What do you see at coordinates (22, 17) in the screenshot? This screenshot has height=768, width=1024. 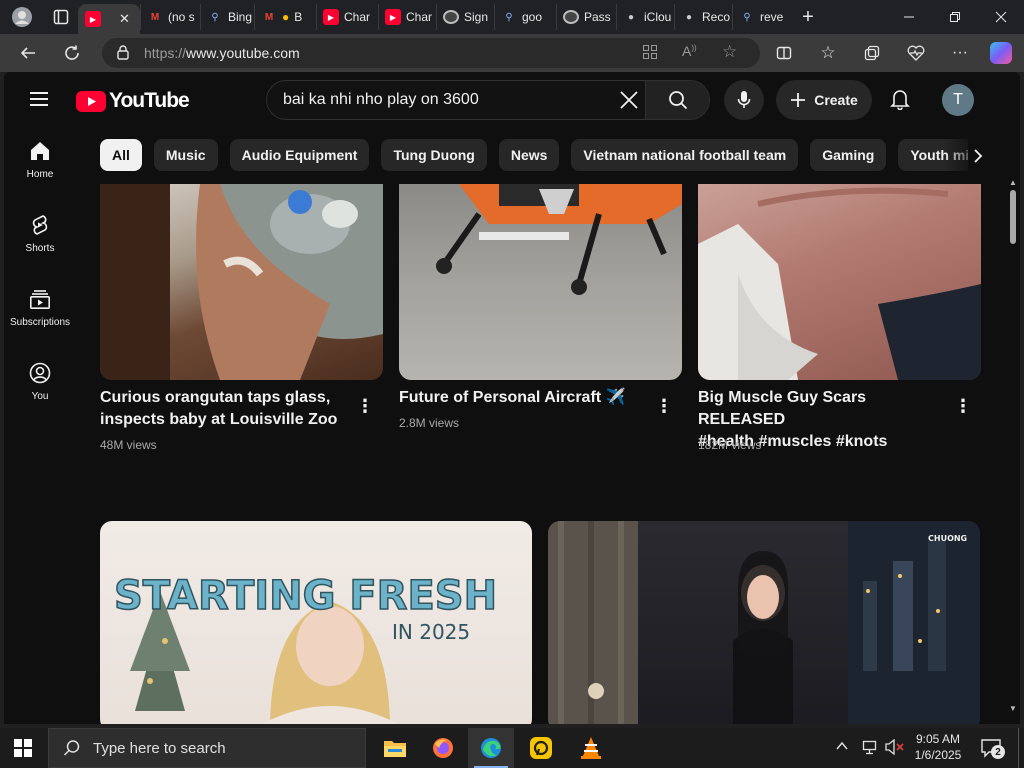 I see `profile-avatar-icon` at bounding box center [22, 17].